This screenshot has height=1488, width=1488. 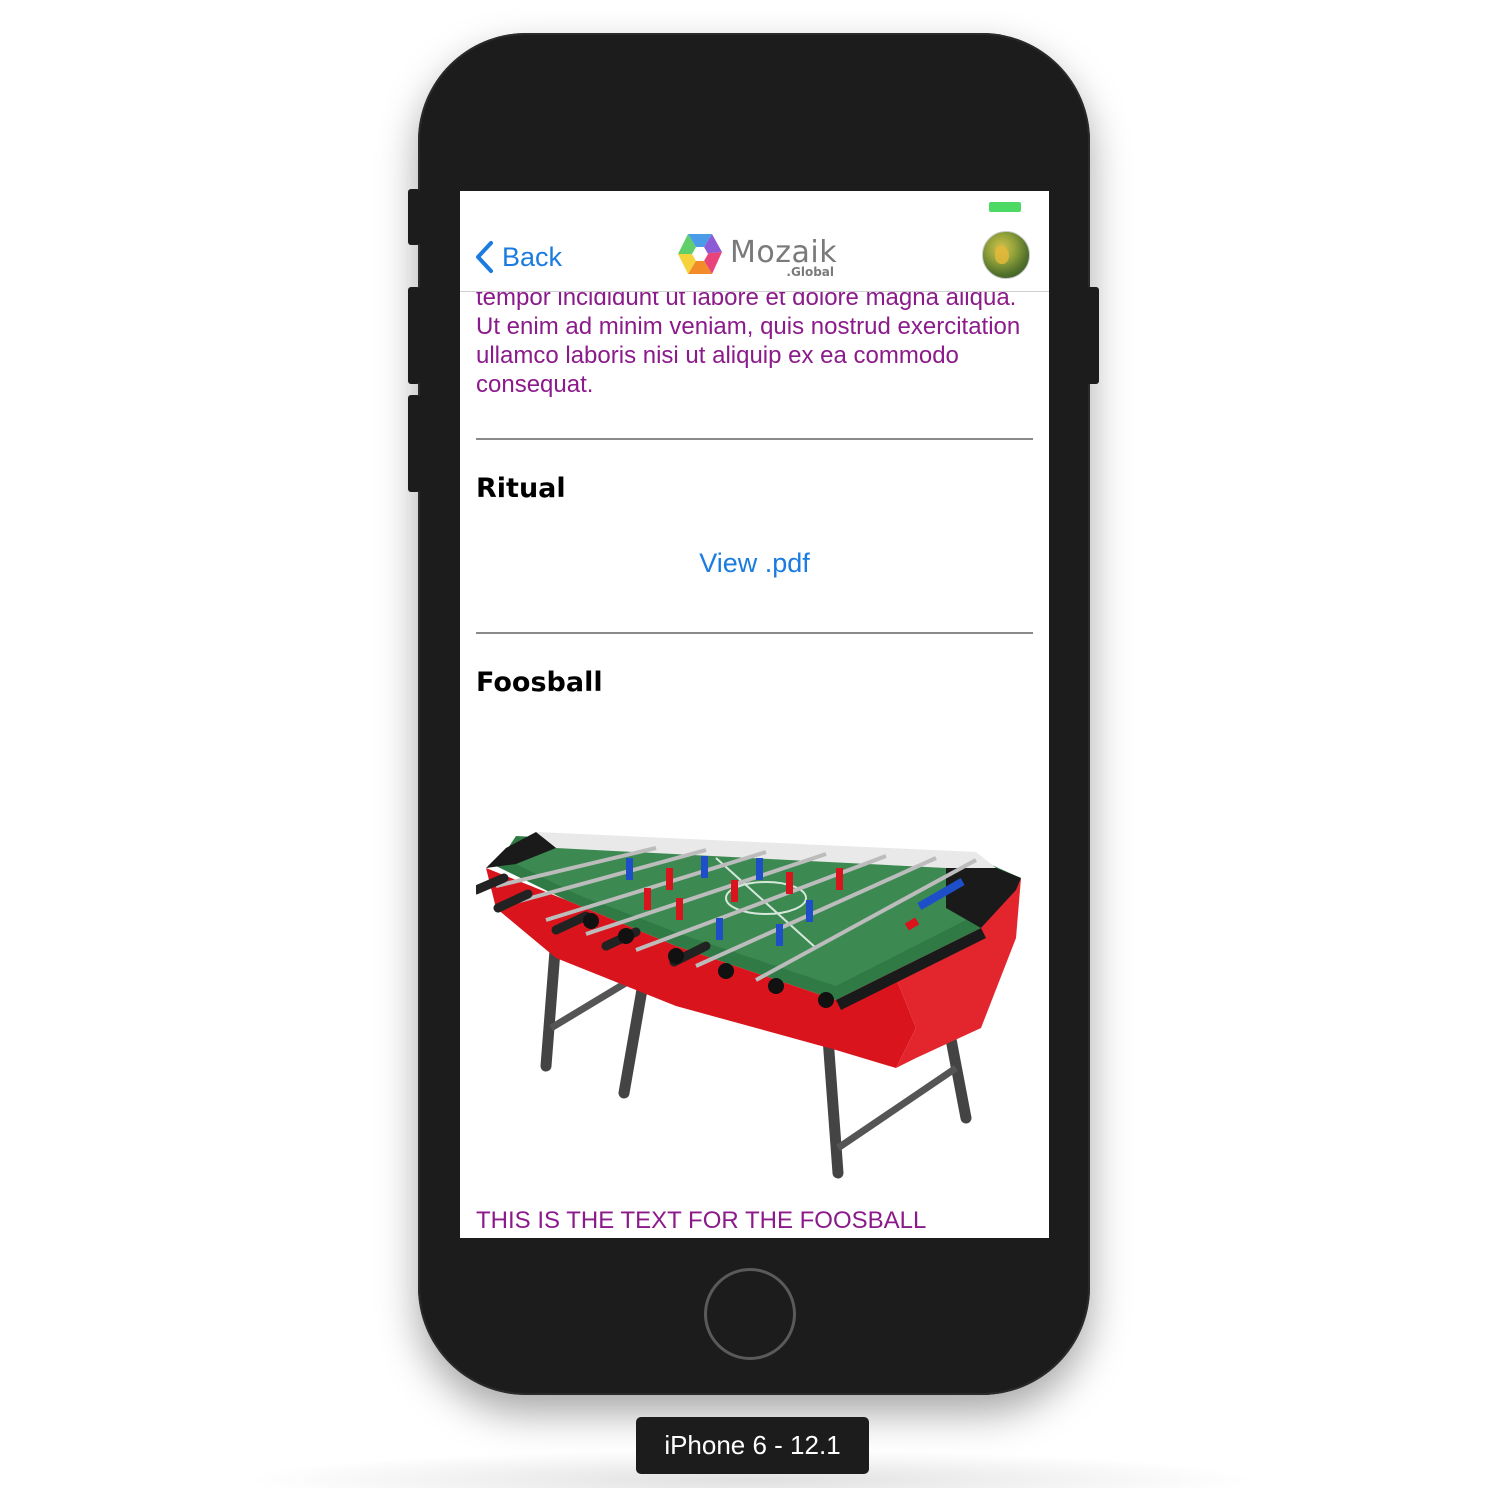 What do you see at coordinates (786, 256) in the screenshot?
I see `logo-text: Mozaik .Global` at bounding box center [786, 256].